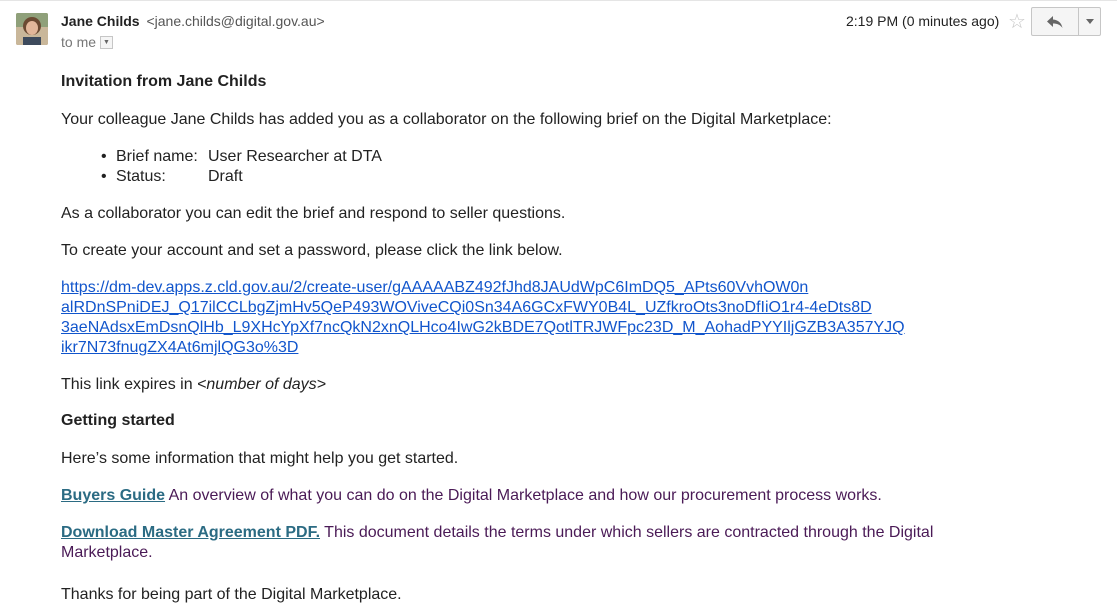  I want to click on recipient-details-toggle: ▼, so click(107, 42).